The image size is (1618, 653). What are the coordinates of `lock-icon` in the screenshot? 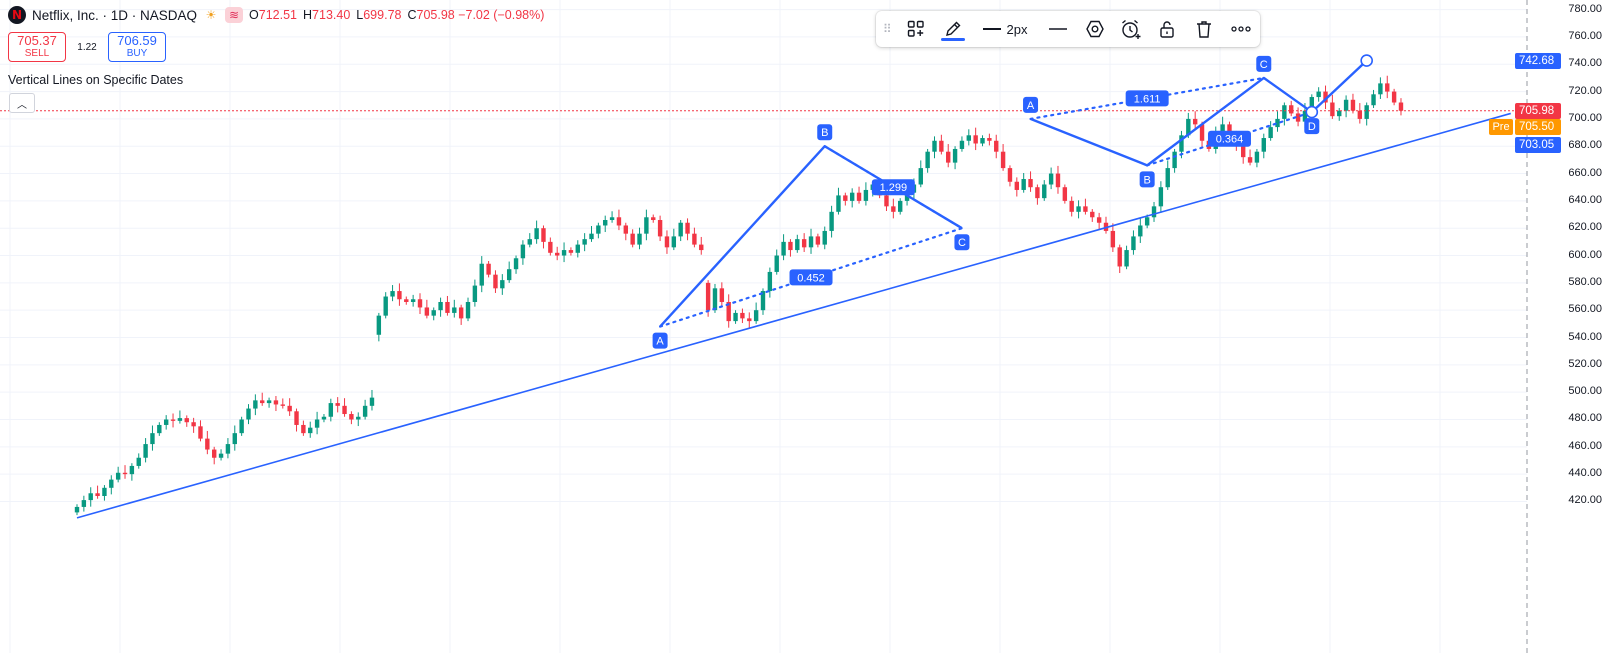 It's located at (1167, 29).